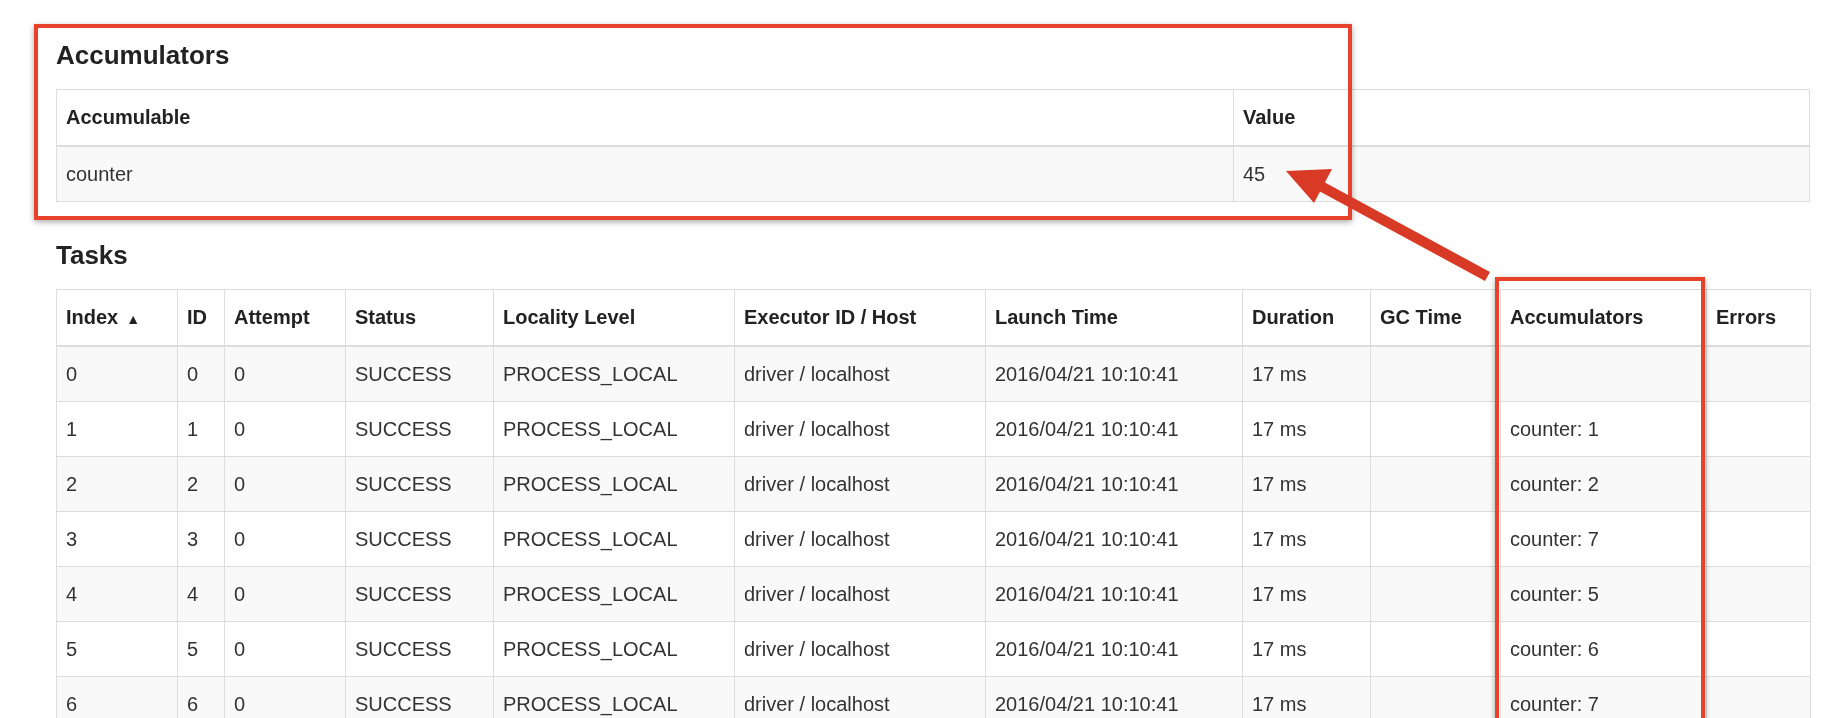 The height and width of the screenshot is (718, 1822). I want to click on column-header: Duration, so click(1293, 317).